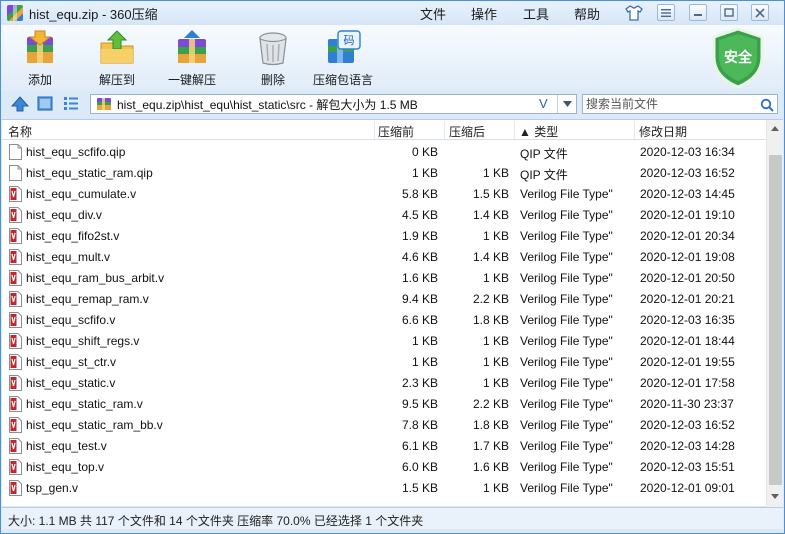  Describe the element at coordinates (467, 131) in the screenshot. I see `column-original: 压缩后` at that location.